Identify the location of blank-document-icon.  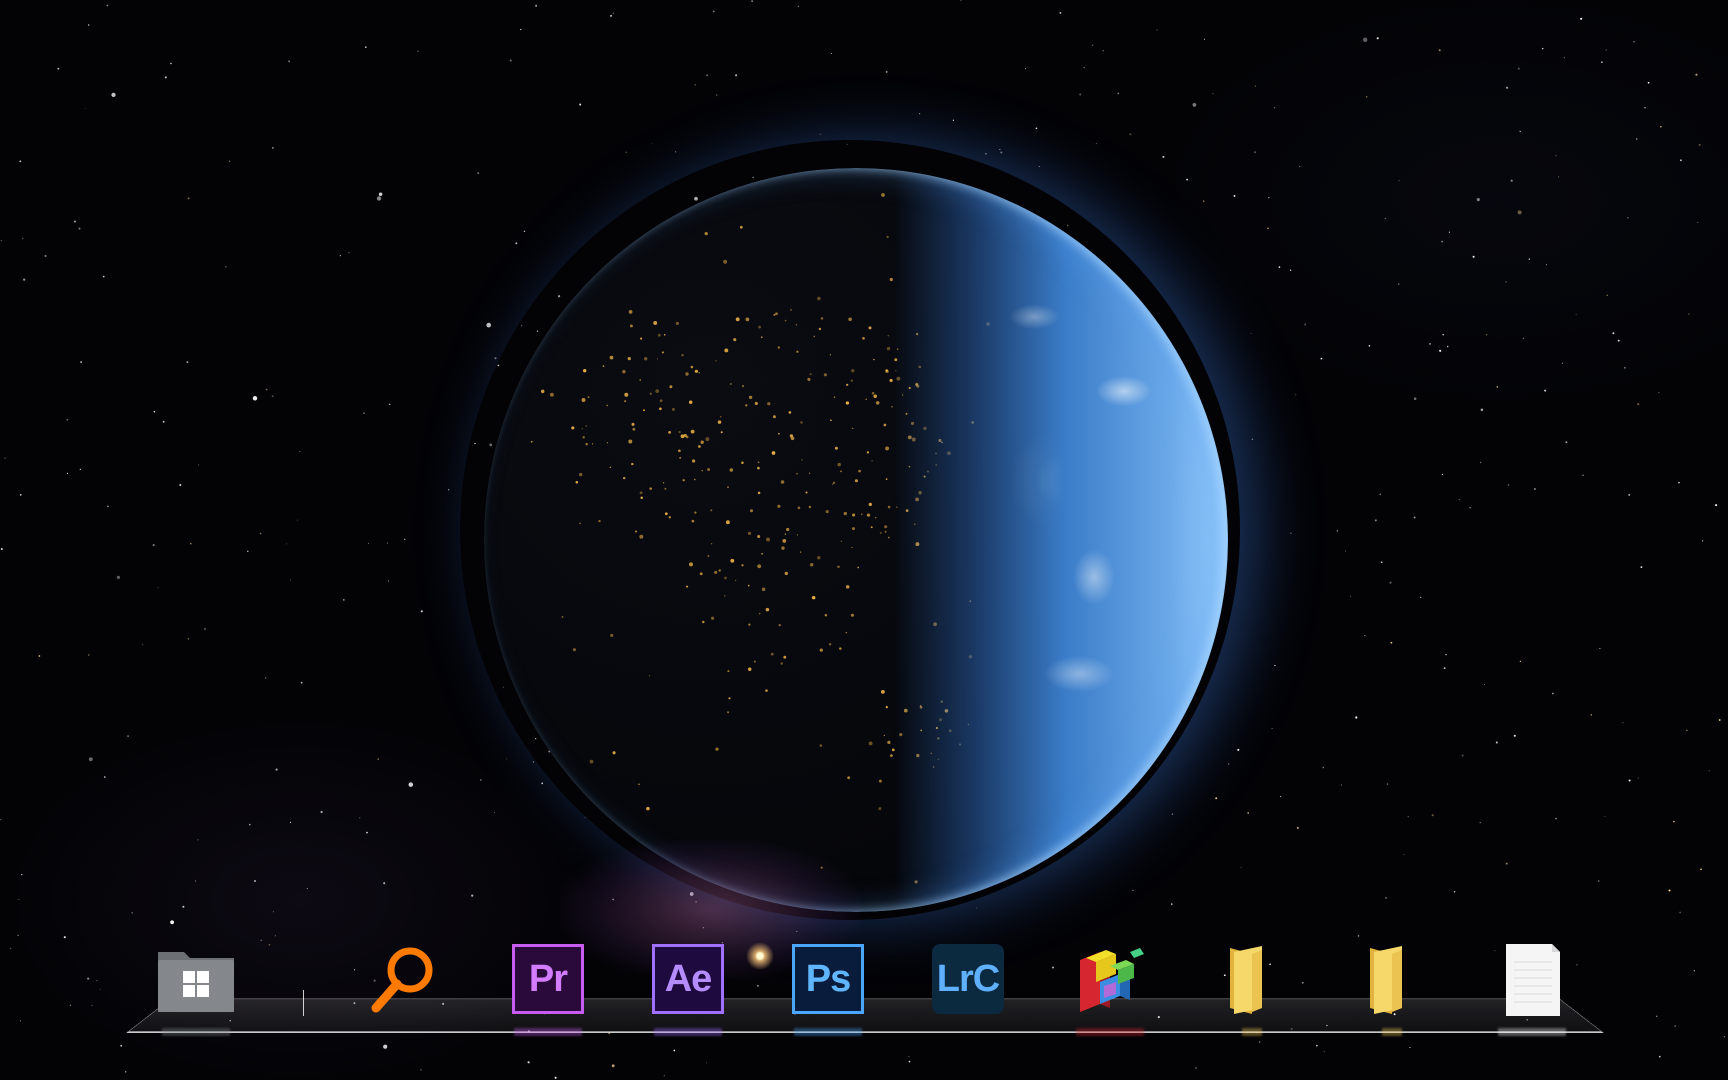
(1533, 980).